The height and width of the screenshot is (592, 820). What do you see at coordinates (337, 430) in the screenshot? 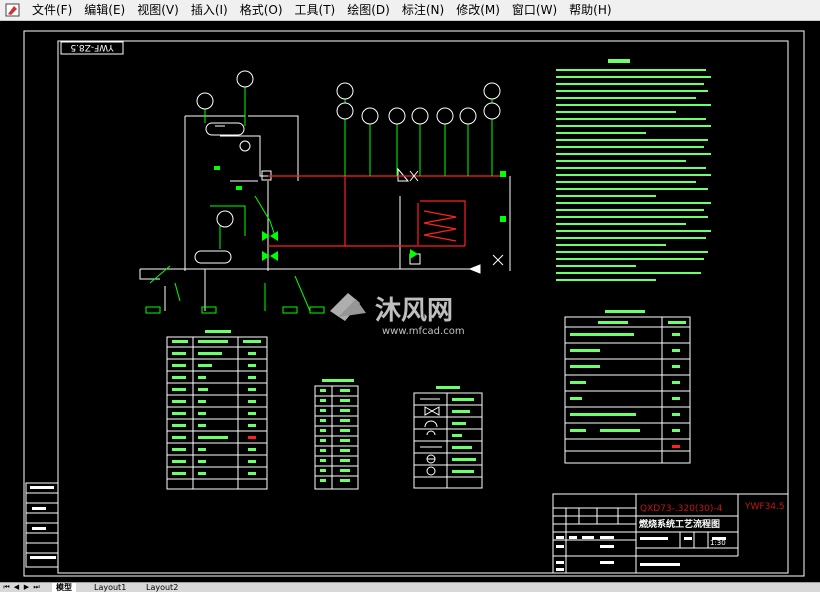
I see `symbol-table-text` at bounding box center [337, 430].